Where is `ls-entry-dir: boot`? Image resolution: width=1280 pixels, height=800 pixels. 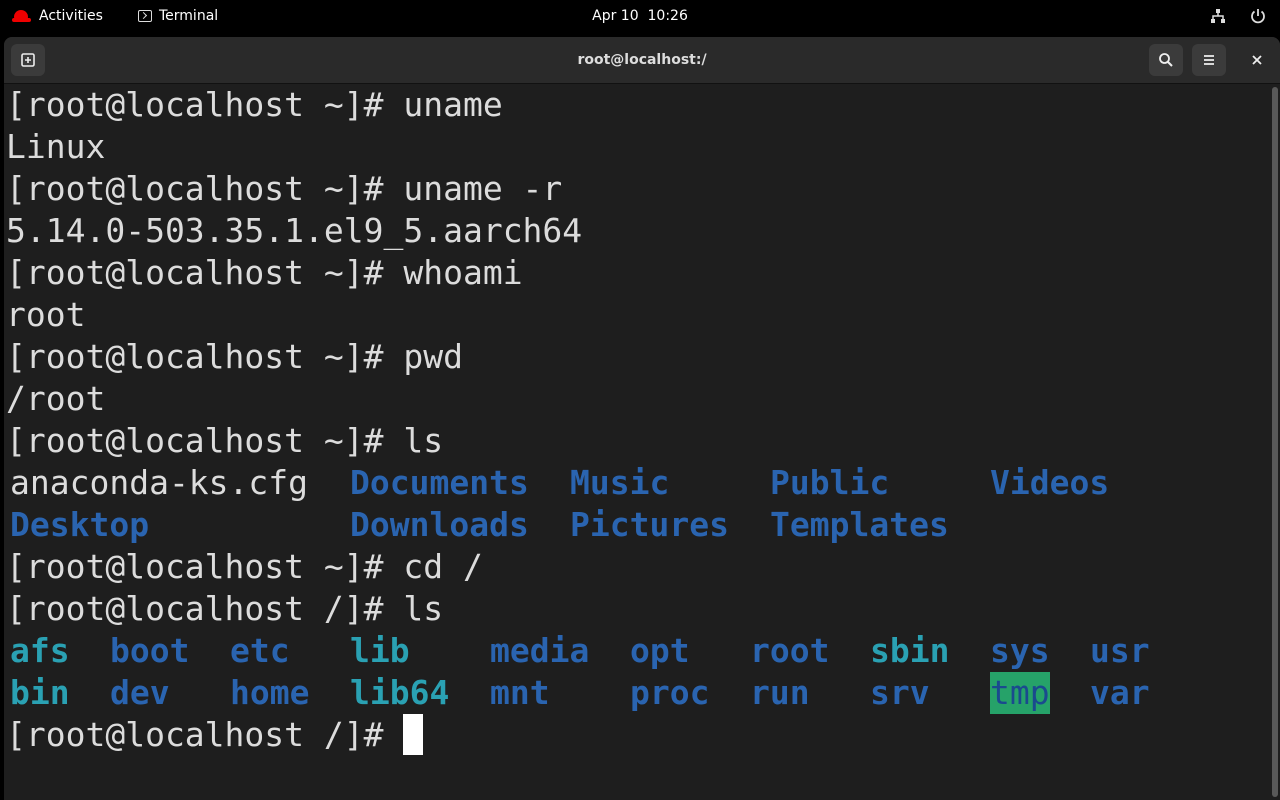 ls-entry-dir: boot is located at coordinates (150, 650).